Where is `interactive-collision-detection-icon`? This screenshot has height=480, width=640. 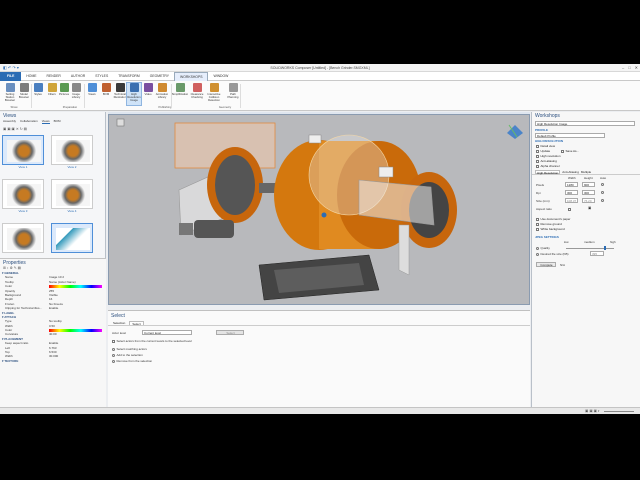
interactive-collision-detection-icon is located at coordinates (214, 87).